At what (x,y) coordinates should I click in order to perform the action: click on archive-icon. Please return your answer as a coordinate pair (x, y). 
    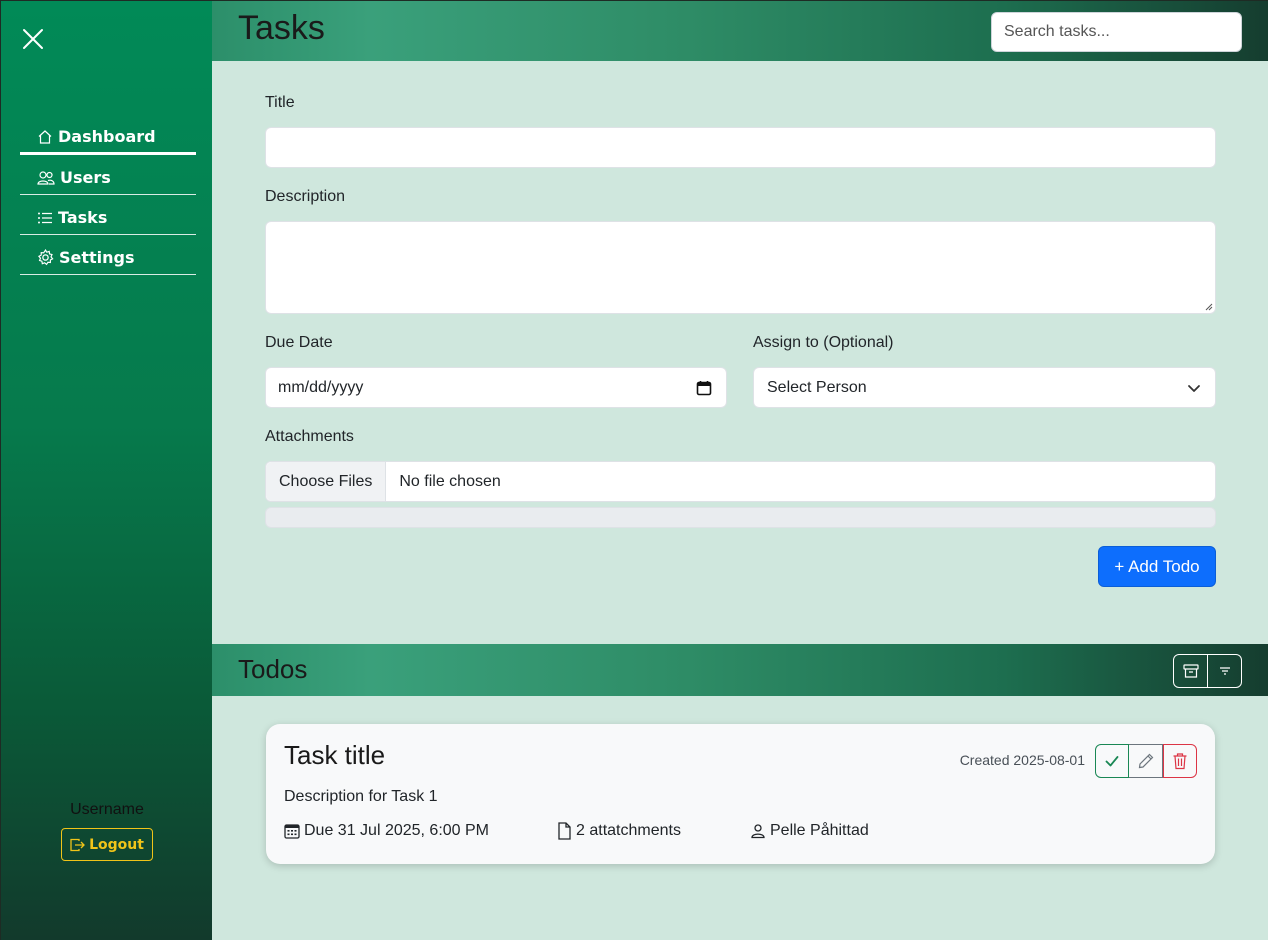
    Looking at the image, I should click on (1190, 671).